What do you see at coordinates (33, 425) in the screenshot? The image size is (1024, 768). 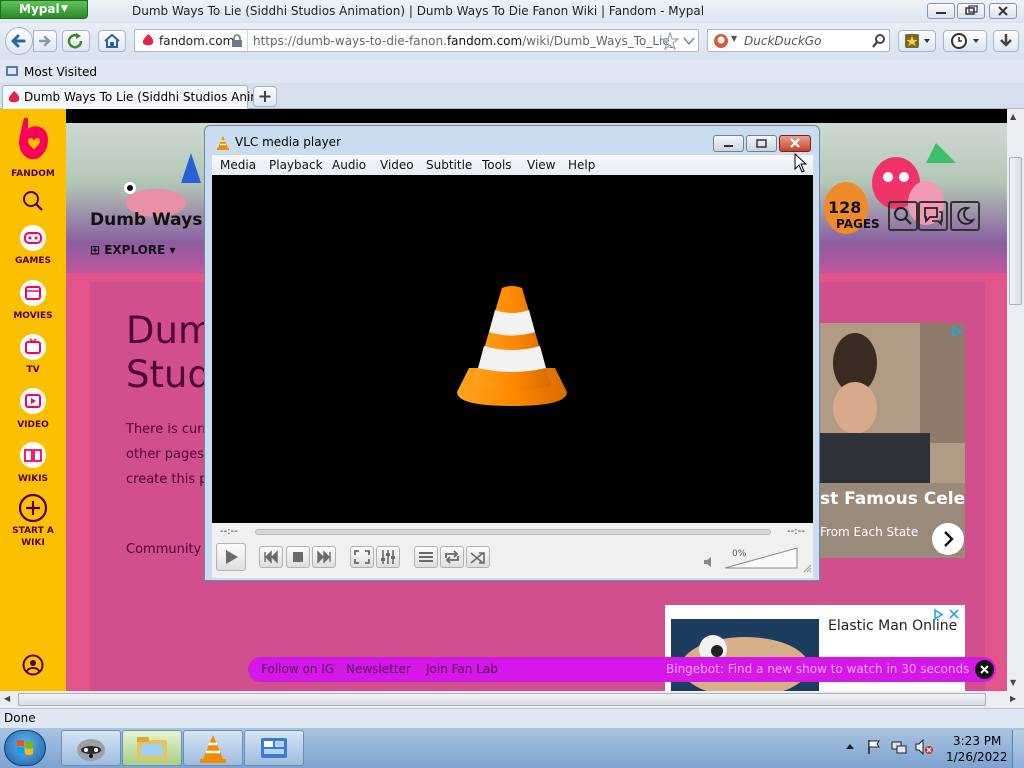 I see `sidebar-item-video: VIDEO` at bounding box center [33, 425].